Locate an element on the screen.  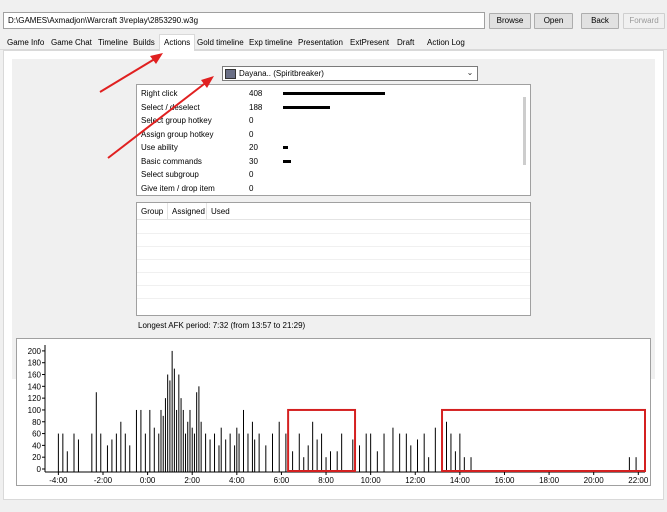
tab-game-chat: Game Chat is located at coordinates (71, 43).